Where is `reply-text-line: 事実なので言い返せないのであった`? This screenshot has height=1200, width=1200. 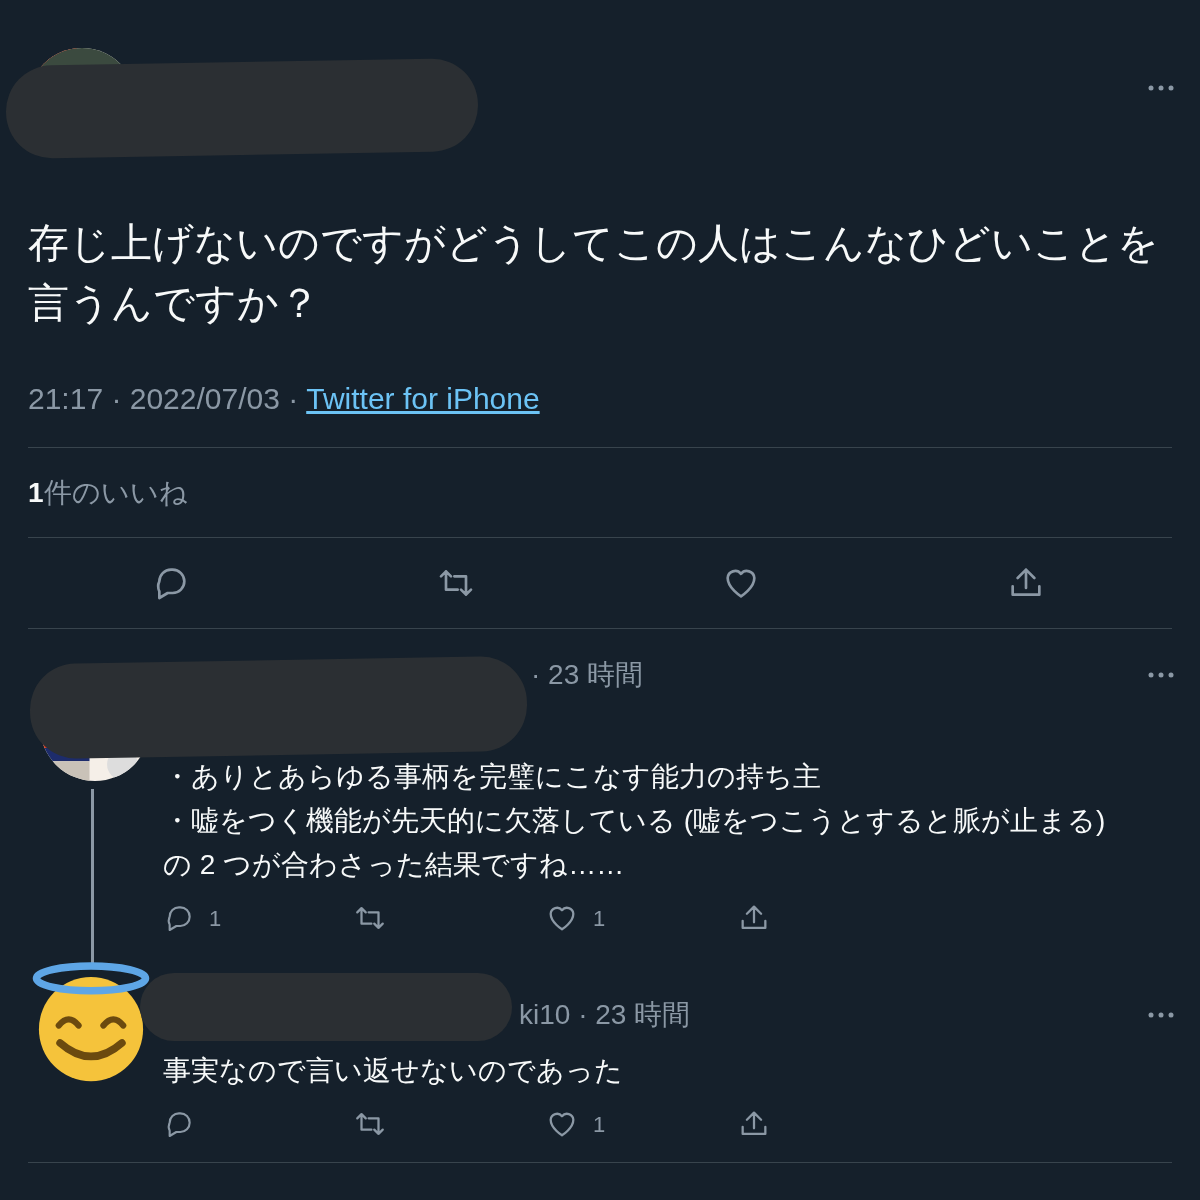
reply-text-line: 事実なので言い返せないのであった is located at coordinates (393, 1071).